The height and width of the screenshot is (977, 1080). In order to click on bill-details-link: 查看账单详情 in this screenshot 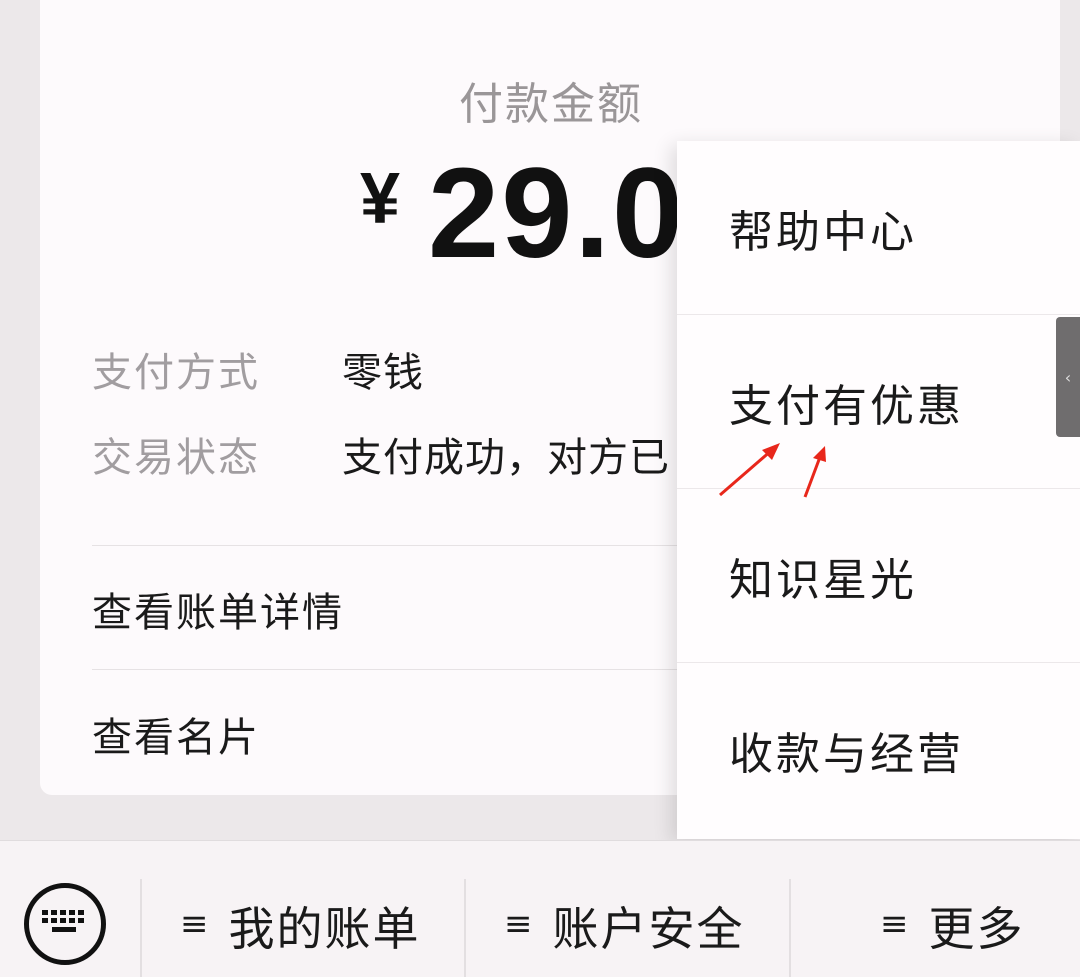, I will do `click(218, 609)`.